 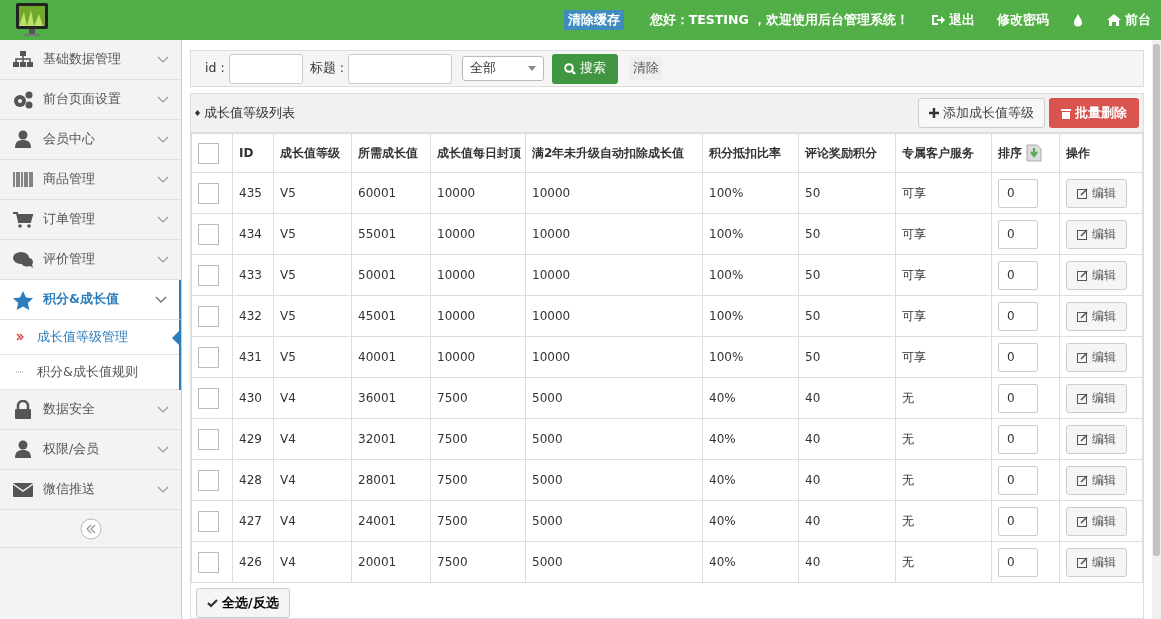 I want to click on search-button: 搜索, so click(x=584, y=68).